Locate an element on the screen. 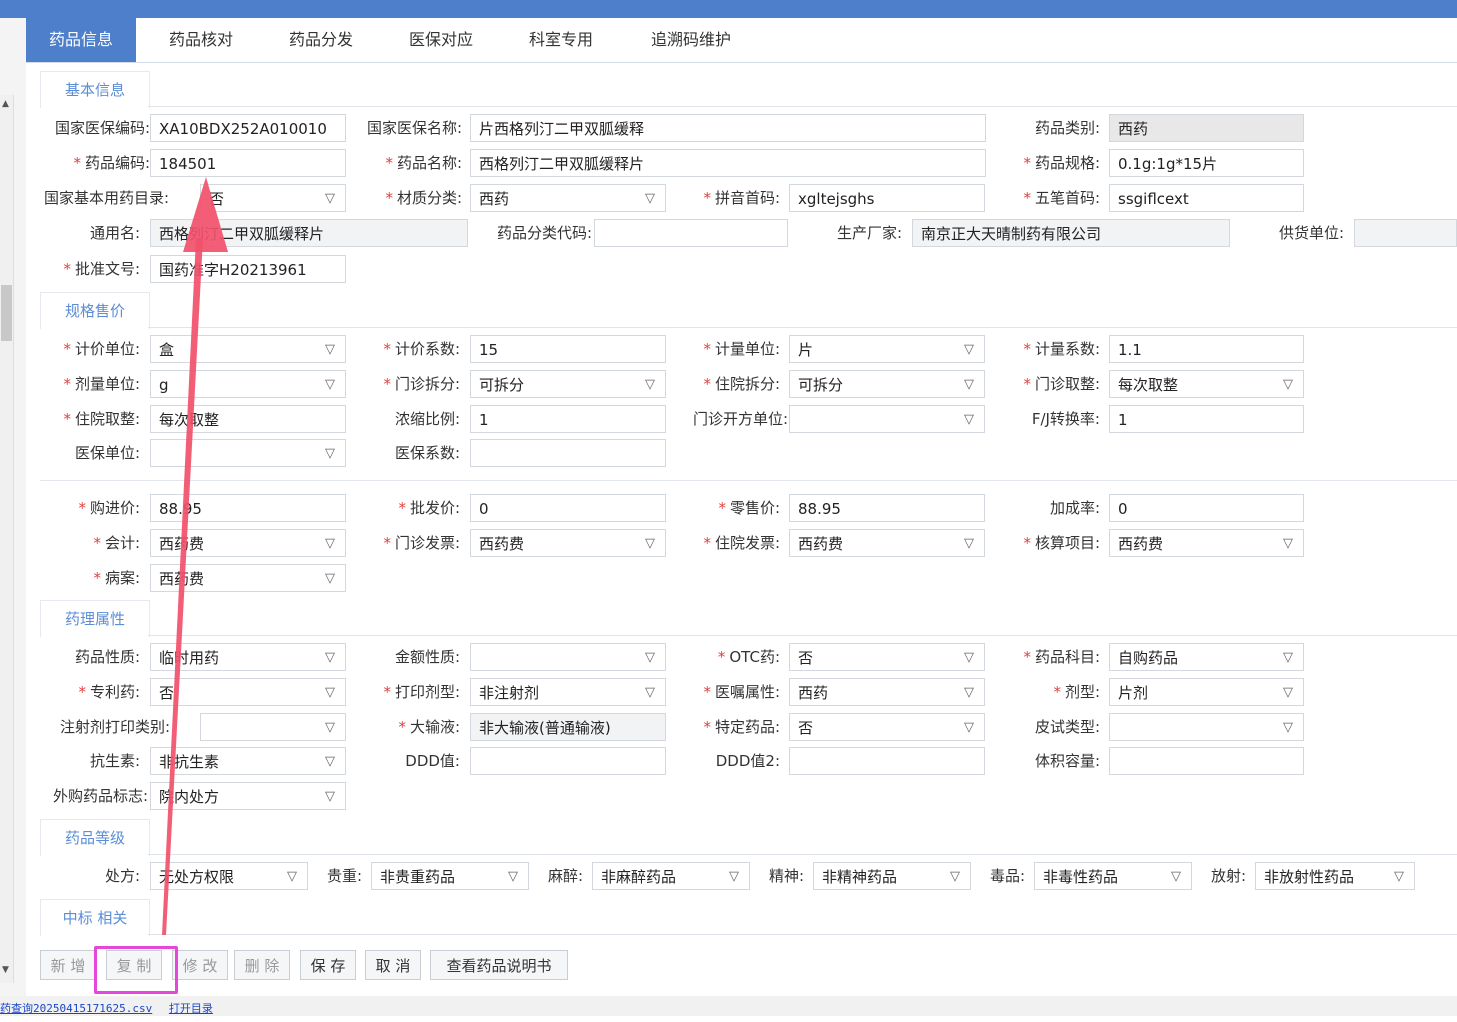  op-invoice-select: 西药费 ▽ is located at coordinates (568, 543).